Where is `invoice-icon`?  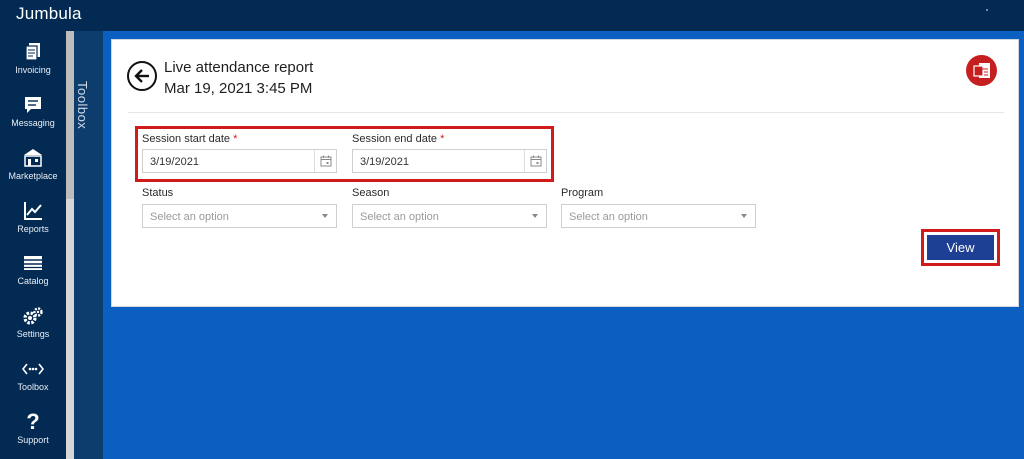 invoice-icon is located at coordinates (33, 52).